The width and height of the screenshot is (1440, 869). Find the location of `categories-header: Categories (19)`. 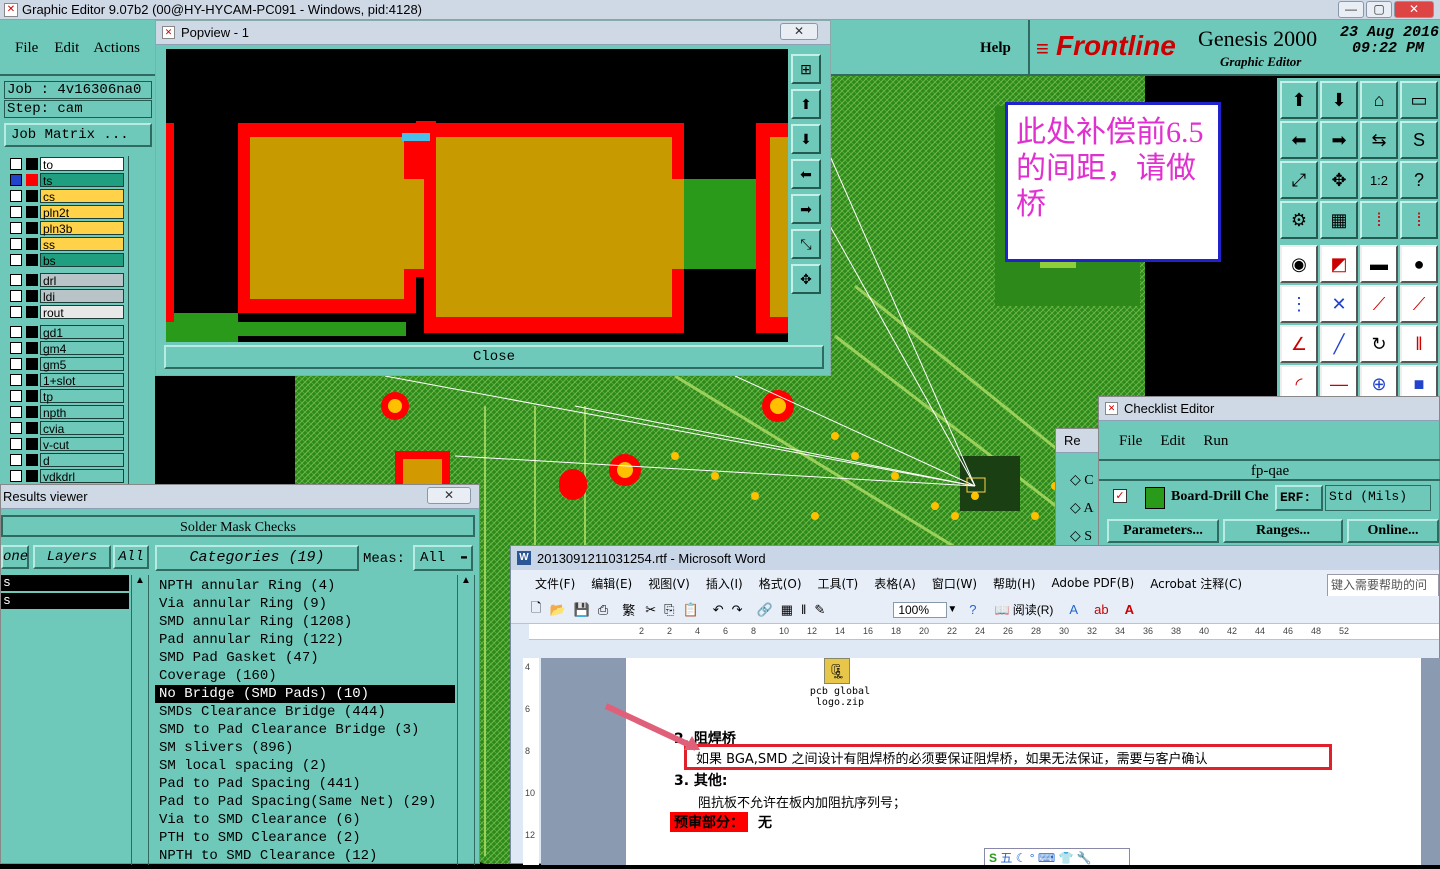

categories-header: Categories (19) is located at coordinates (257, 558).